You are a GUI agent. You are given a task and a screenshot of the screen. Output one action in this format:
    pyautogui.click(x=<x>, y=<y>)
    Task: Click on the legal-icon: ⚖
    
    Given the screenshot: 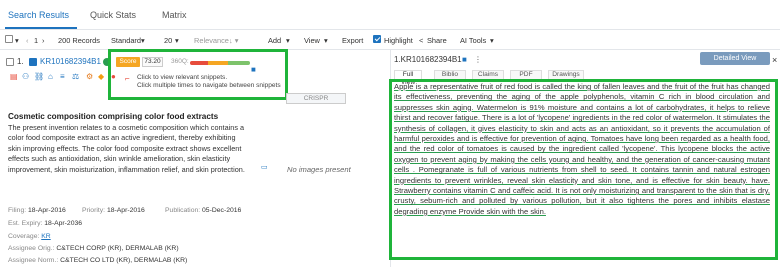 What is the action you would take?
    pyautogui.click(x=75, y=76)
    